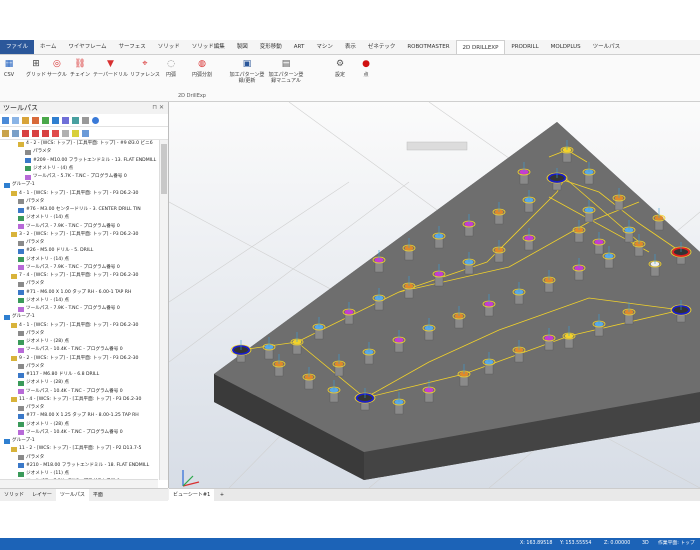 The height and width of the screenshot is (550, 700). I want to click on backplot-icon, so click(45, 120).